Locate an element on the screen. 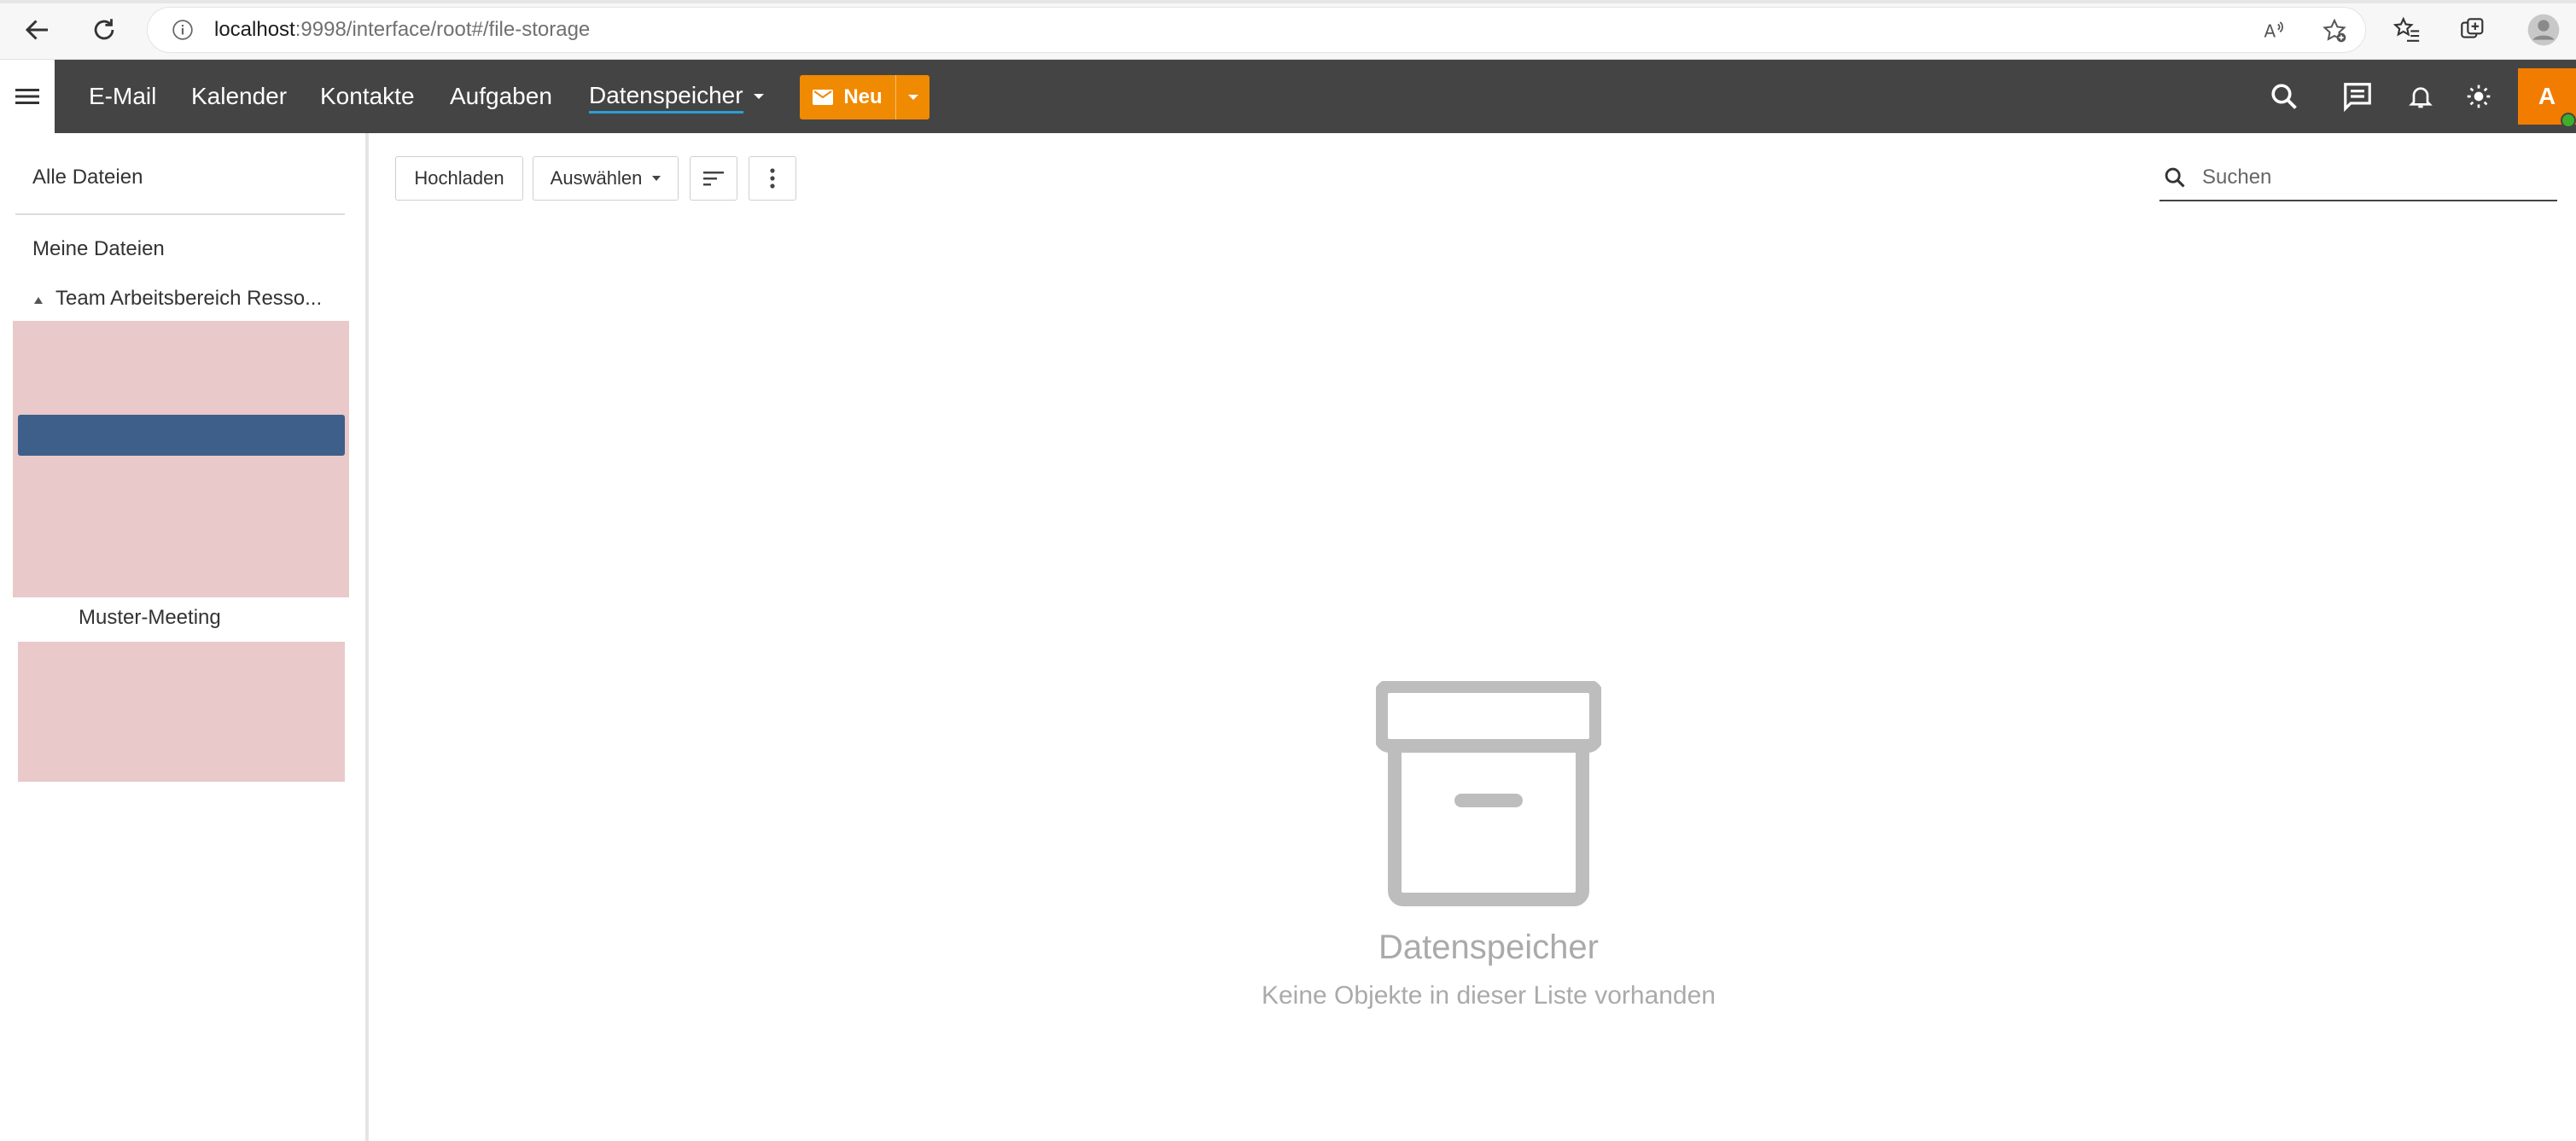 This screenshot has height=1141, width=2576. nav-calendar: Kalender is located at coordinates (239, 96).